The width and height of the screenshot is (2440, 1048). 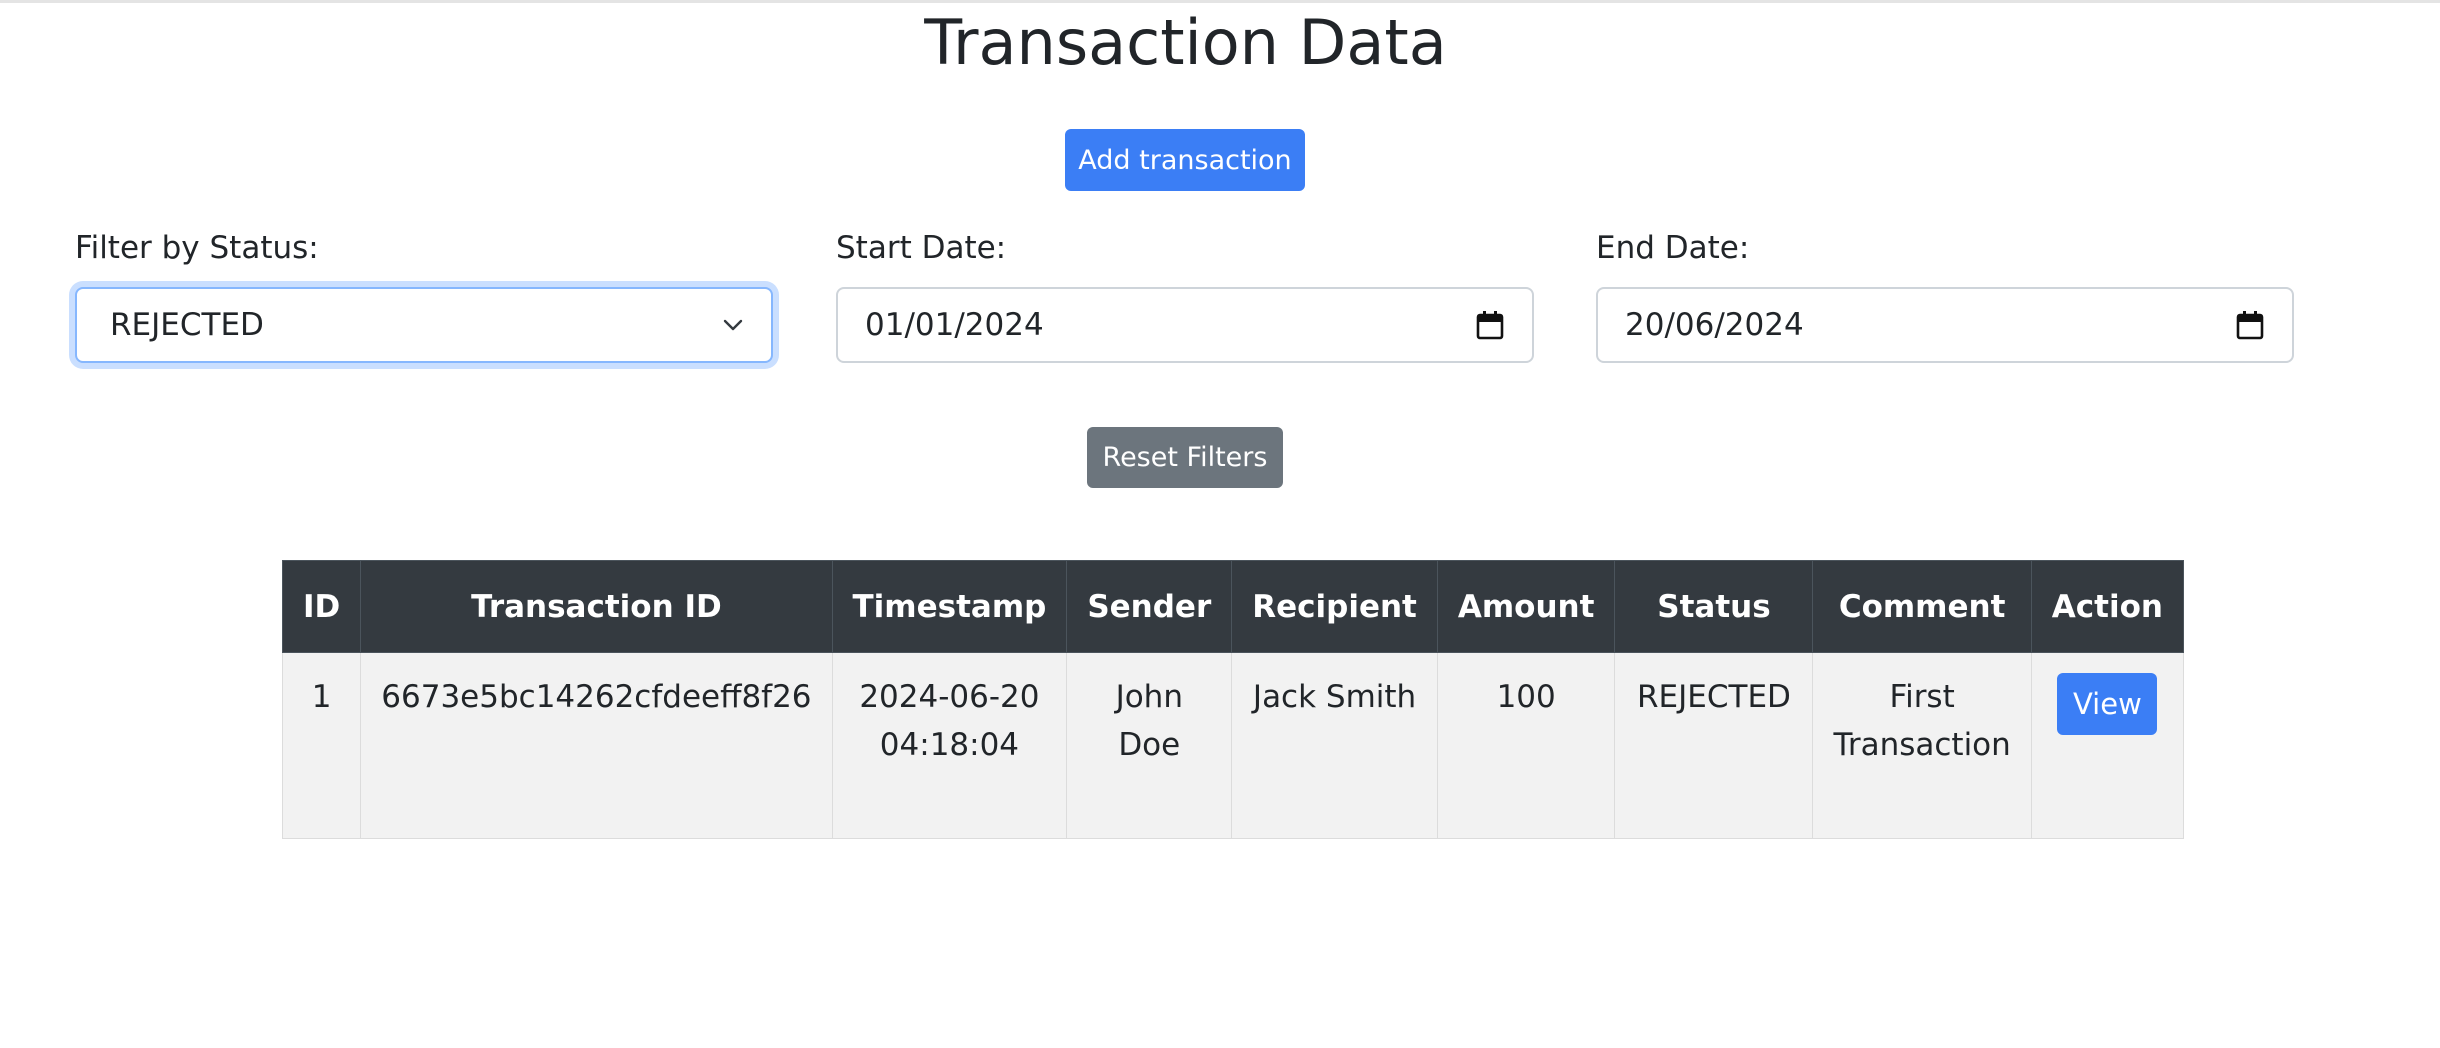 What do you see at coordinates (1149, 606) in the screenshot?
I see `column-header-sender: Sender` at bounding box center [1149, 606].